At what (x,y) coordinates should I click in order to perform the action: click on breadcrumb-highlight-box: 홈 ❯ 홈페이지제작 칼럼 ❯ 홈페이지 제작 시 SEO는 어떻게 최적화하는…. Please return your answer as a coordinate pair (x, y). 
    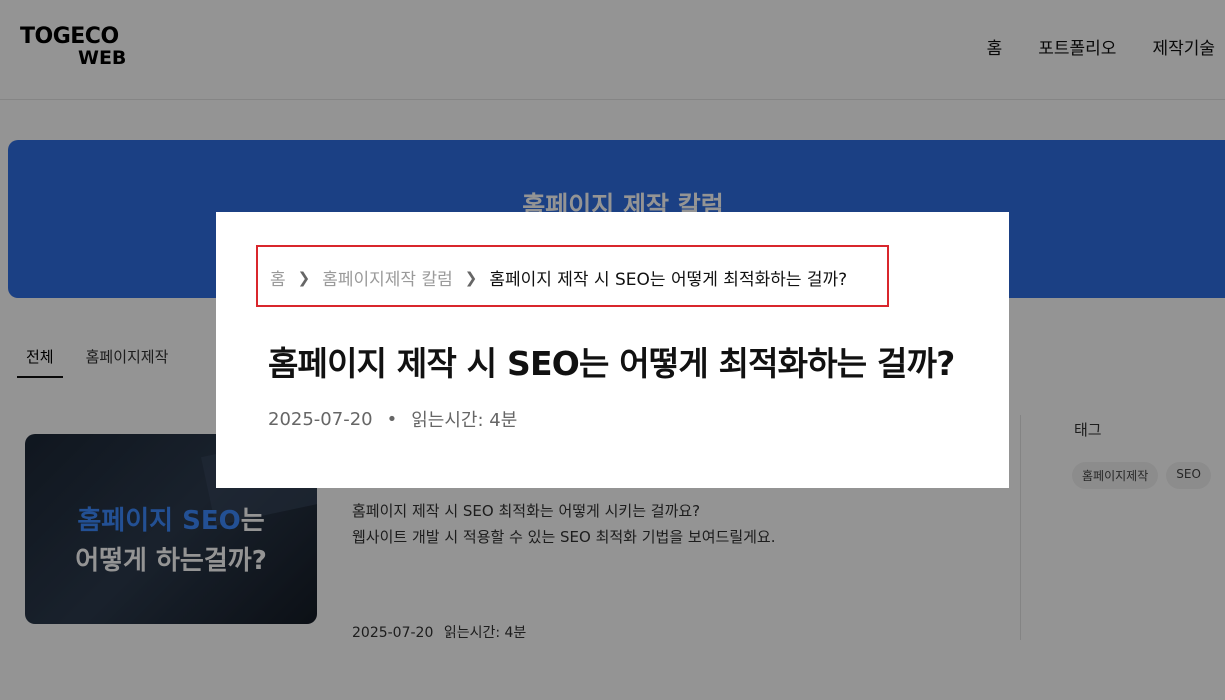
    Looking at the image, I should click on (572, 276).